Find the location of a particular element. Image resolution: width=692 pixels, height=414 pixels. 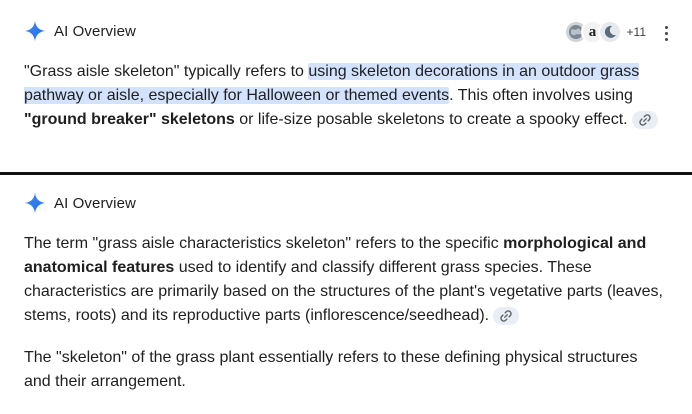

more-sources-count: +11 is located at coordinates (636, 32).